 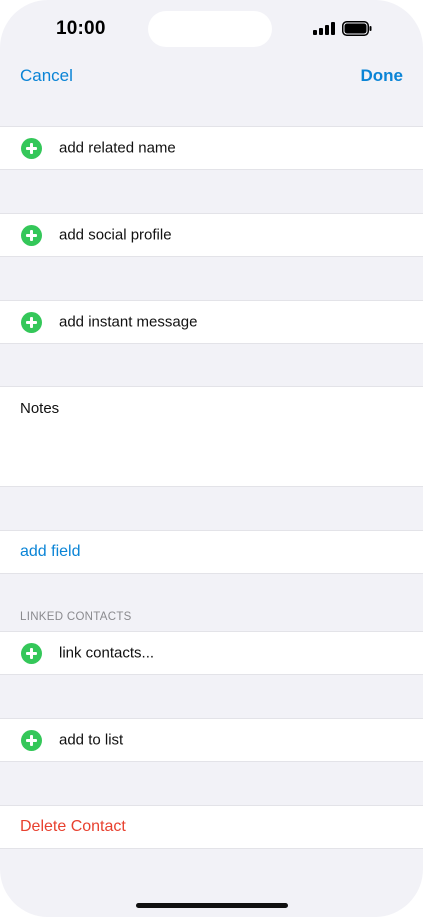 What do you see at coordinates (50, 552) in the screenshot?
I see `add-field-button: add field` at bounding box center [50, 552].